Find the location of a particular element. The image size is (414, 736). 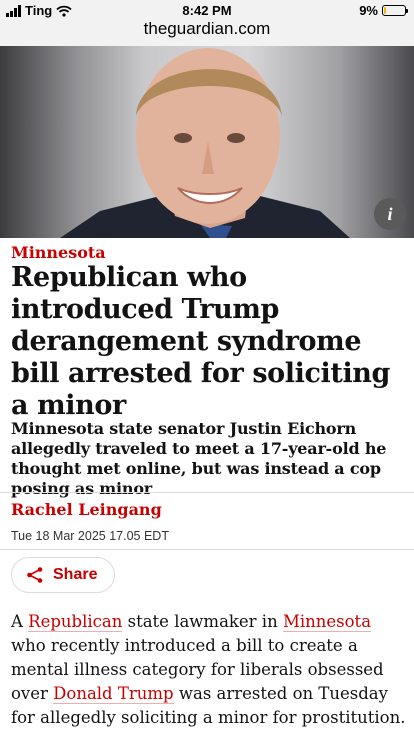

link-minnesota: Minnesota is located at coordinates (327, 622).